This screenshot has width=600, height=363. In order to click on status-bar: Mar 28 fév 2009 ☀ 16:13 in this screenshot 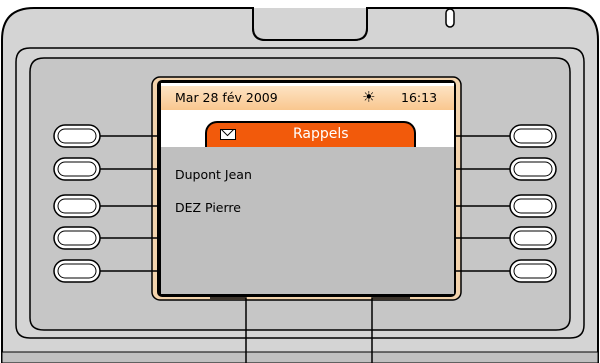, I will do `click(307, 98)`.